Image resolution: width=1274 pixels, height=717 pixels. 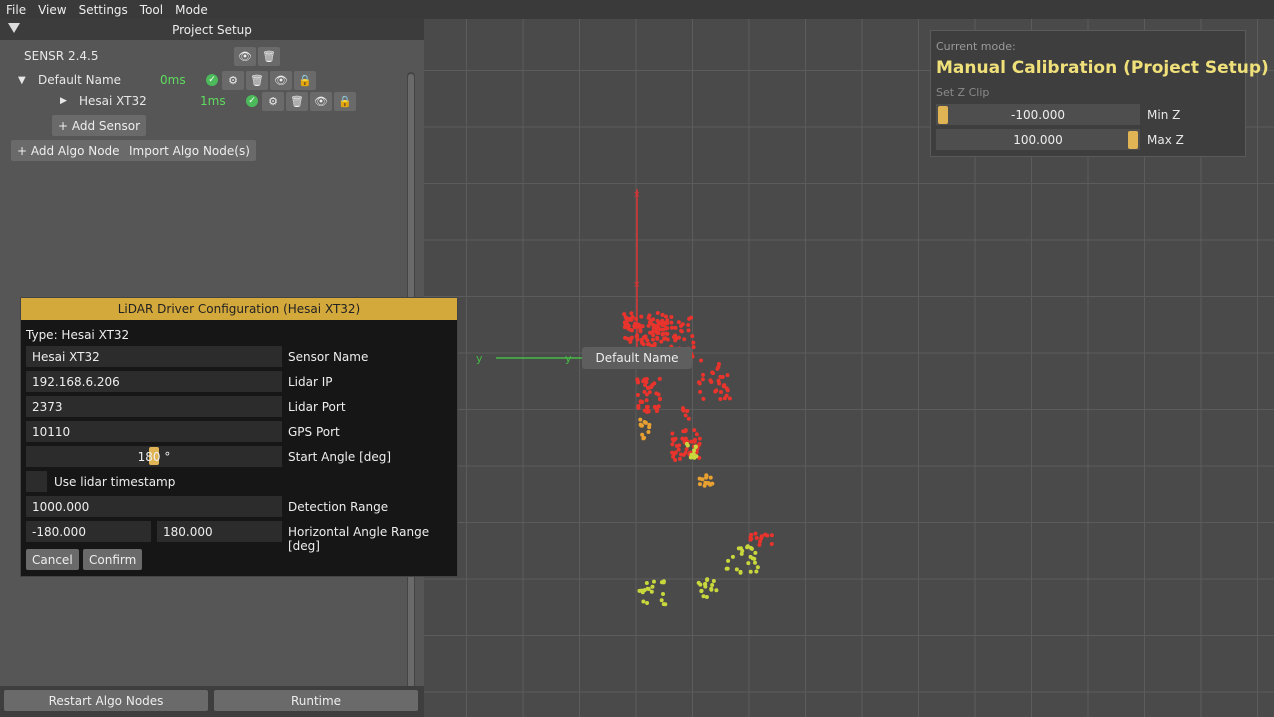 What do you see at coordinates (1165, 140) in the screenshot?
I see `max-z-label: Max Z` at bounding box center [1165, 140].